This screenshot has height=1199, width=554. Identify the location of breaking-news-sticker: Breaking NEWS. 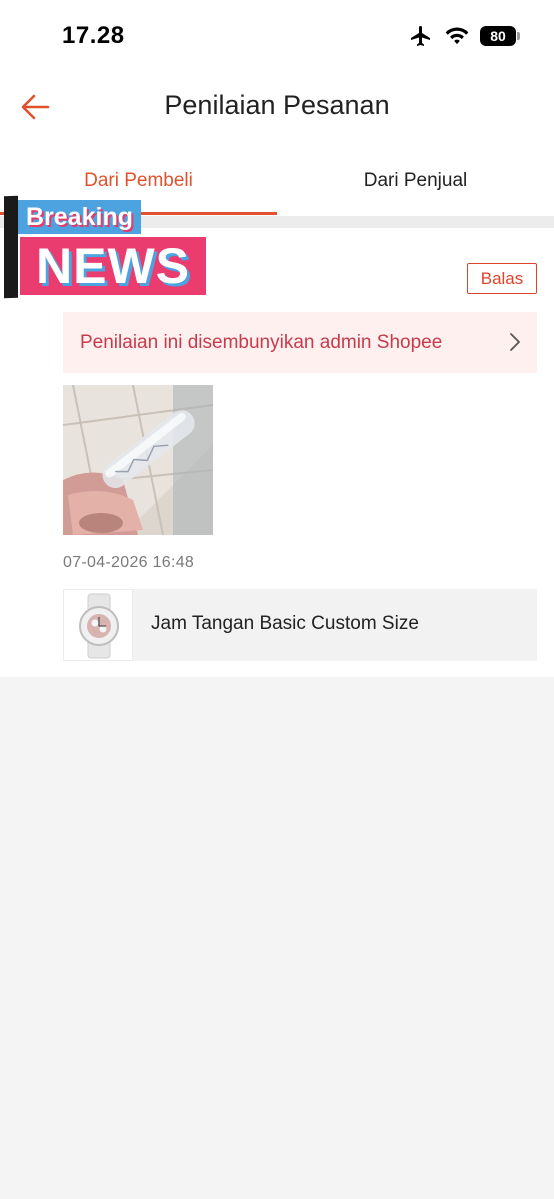
(105, 247).